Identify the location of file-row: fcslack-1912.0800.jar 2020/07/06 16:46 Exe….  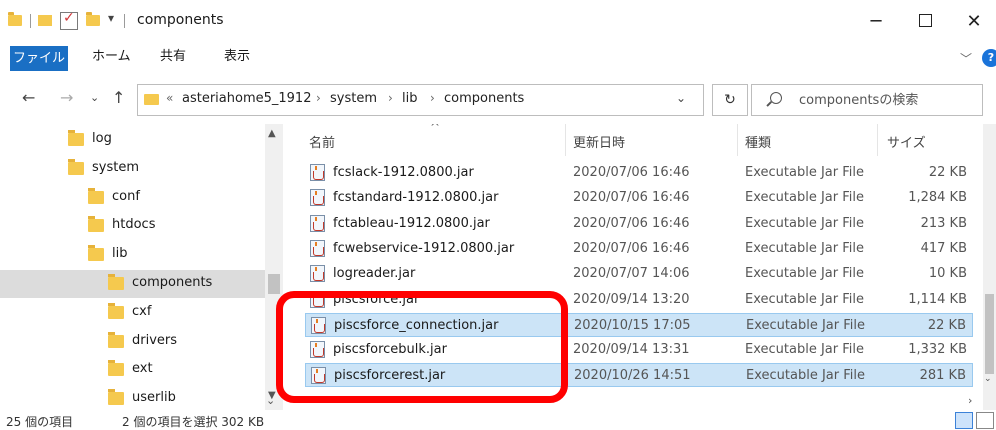
(639, 173).